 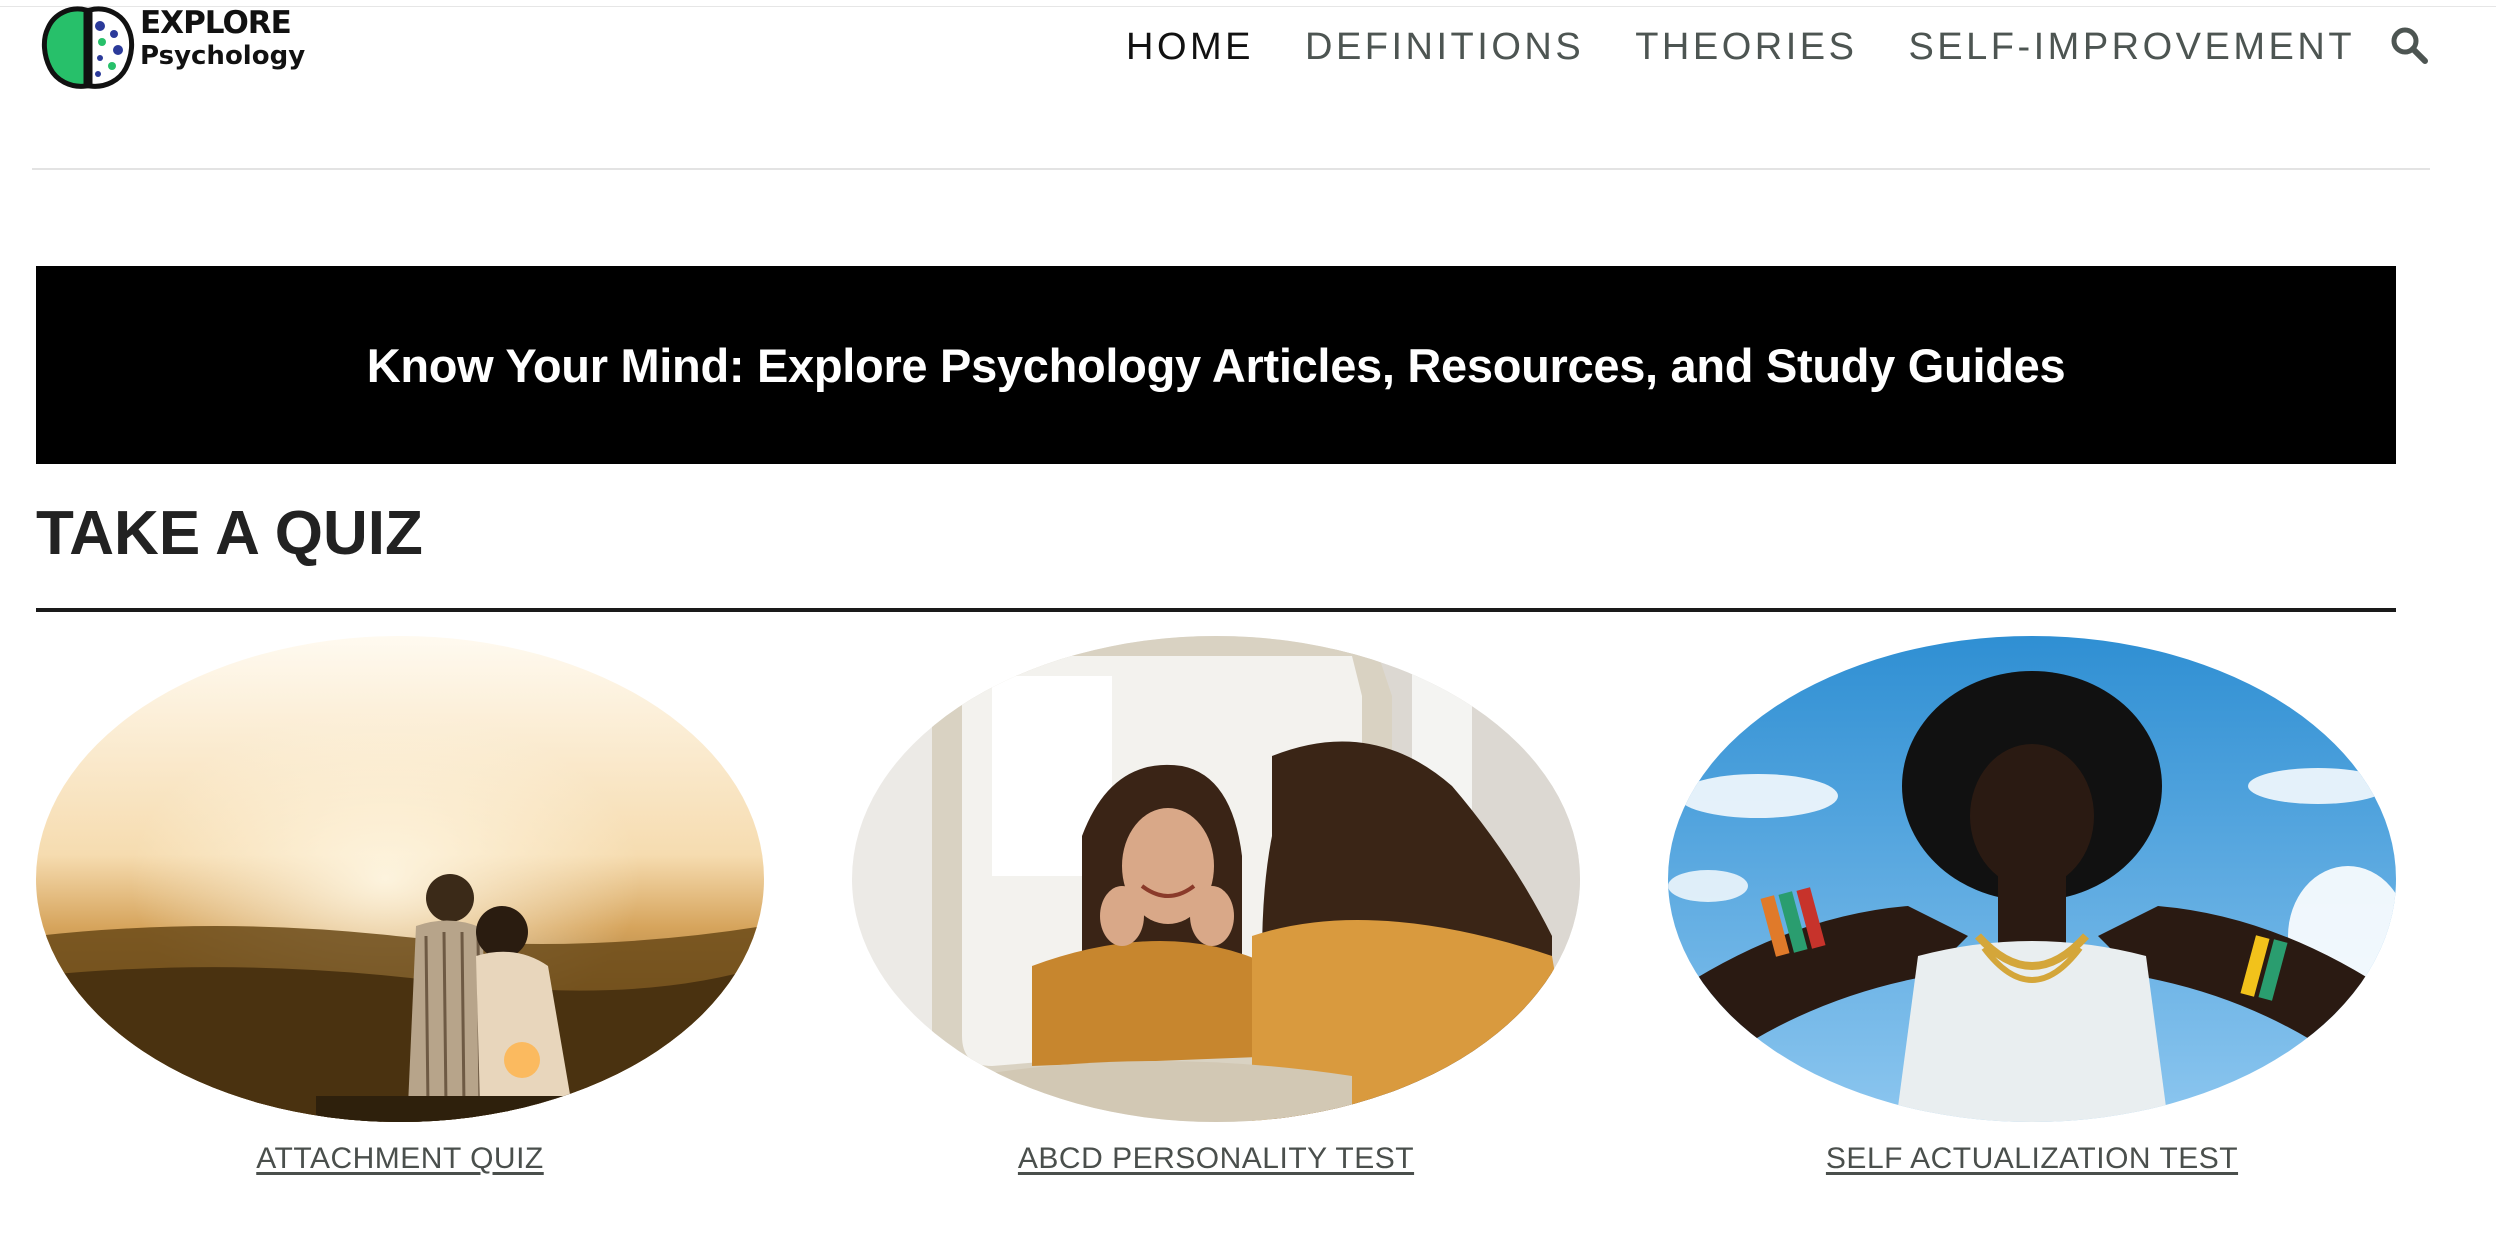 I want to click on quiz-link-self-actualization: SELF ACTUALIZATION TEST, so click(x=2032, y=1159).